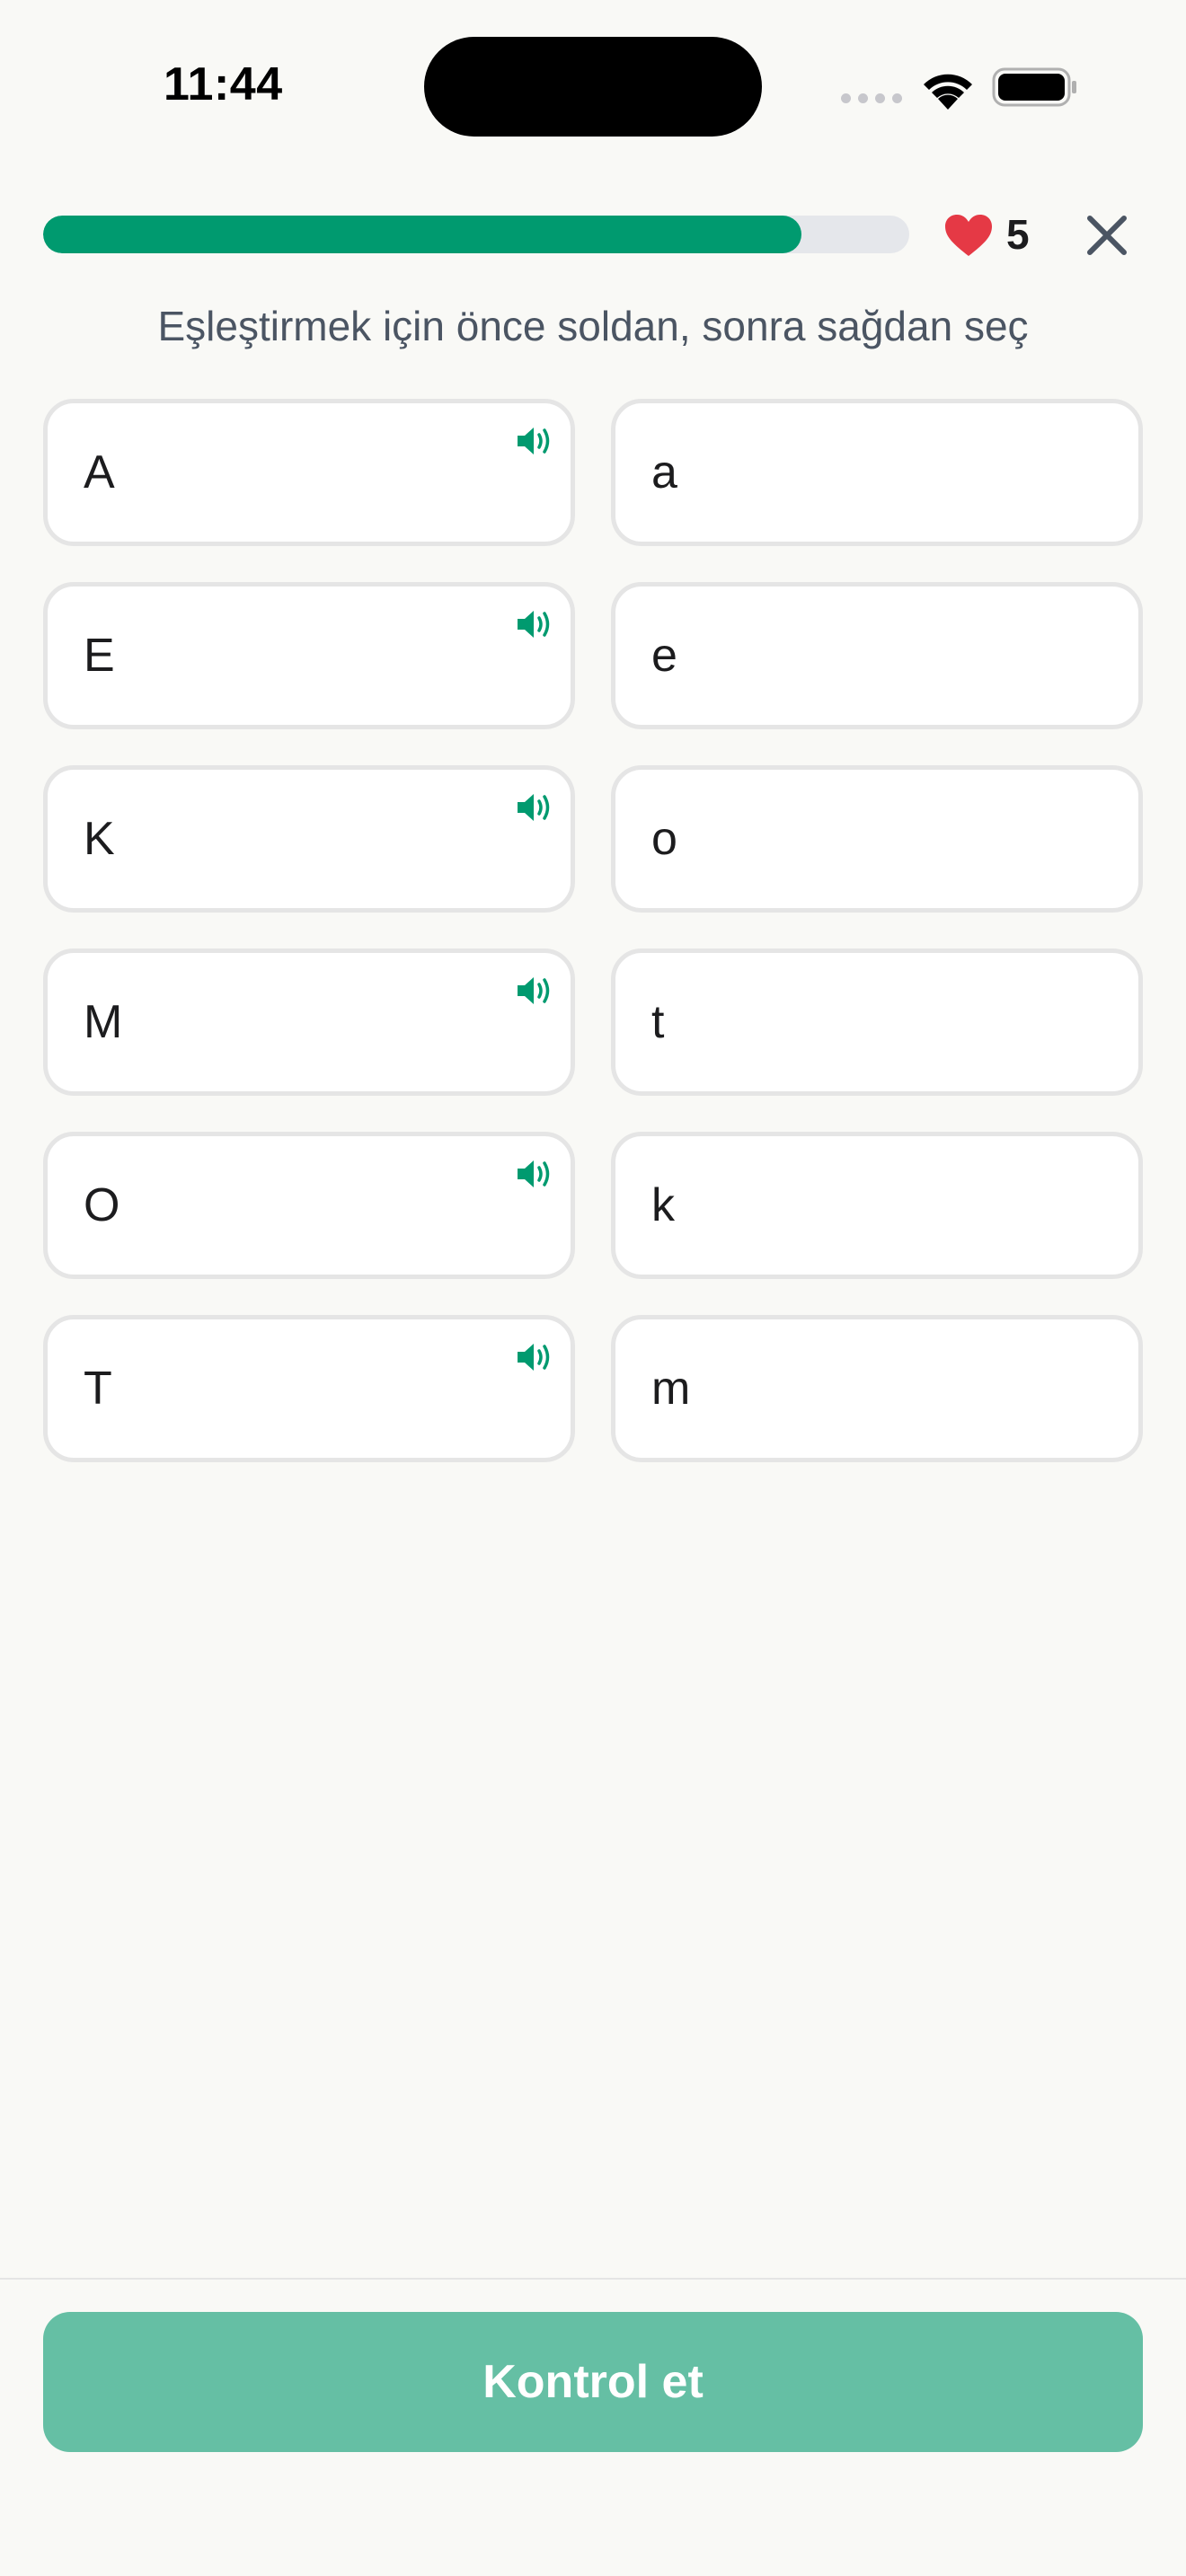  What do you see at coordinates (877, 839) in the screenshot?
I see `right-card-3: o` at bounding box center [877, 839].